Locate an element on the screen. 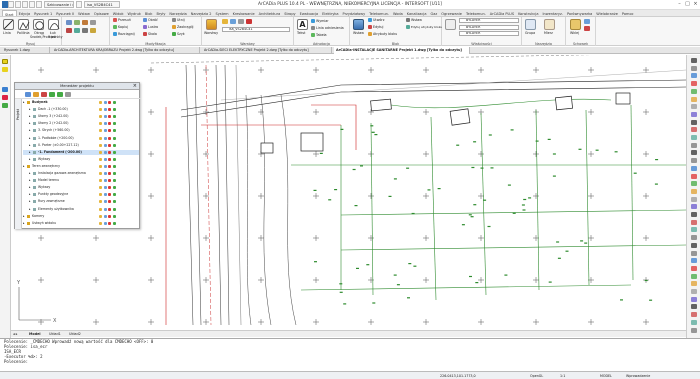 This screenshot has height=379, width=700. copy-button: Kopiuj is located at coordinates (120, 27).